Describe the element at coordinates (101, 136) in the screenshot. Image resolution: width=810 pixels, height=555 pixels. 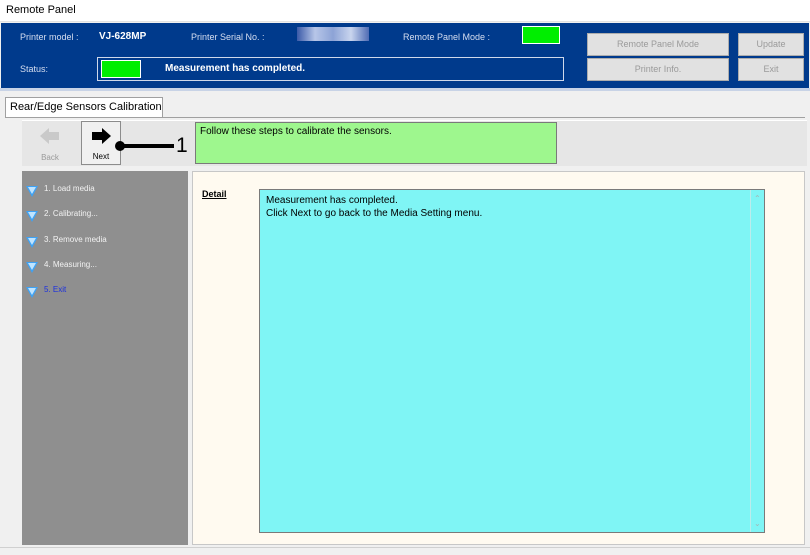
I see `arrow-right-icon` at that location.